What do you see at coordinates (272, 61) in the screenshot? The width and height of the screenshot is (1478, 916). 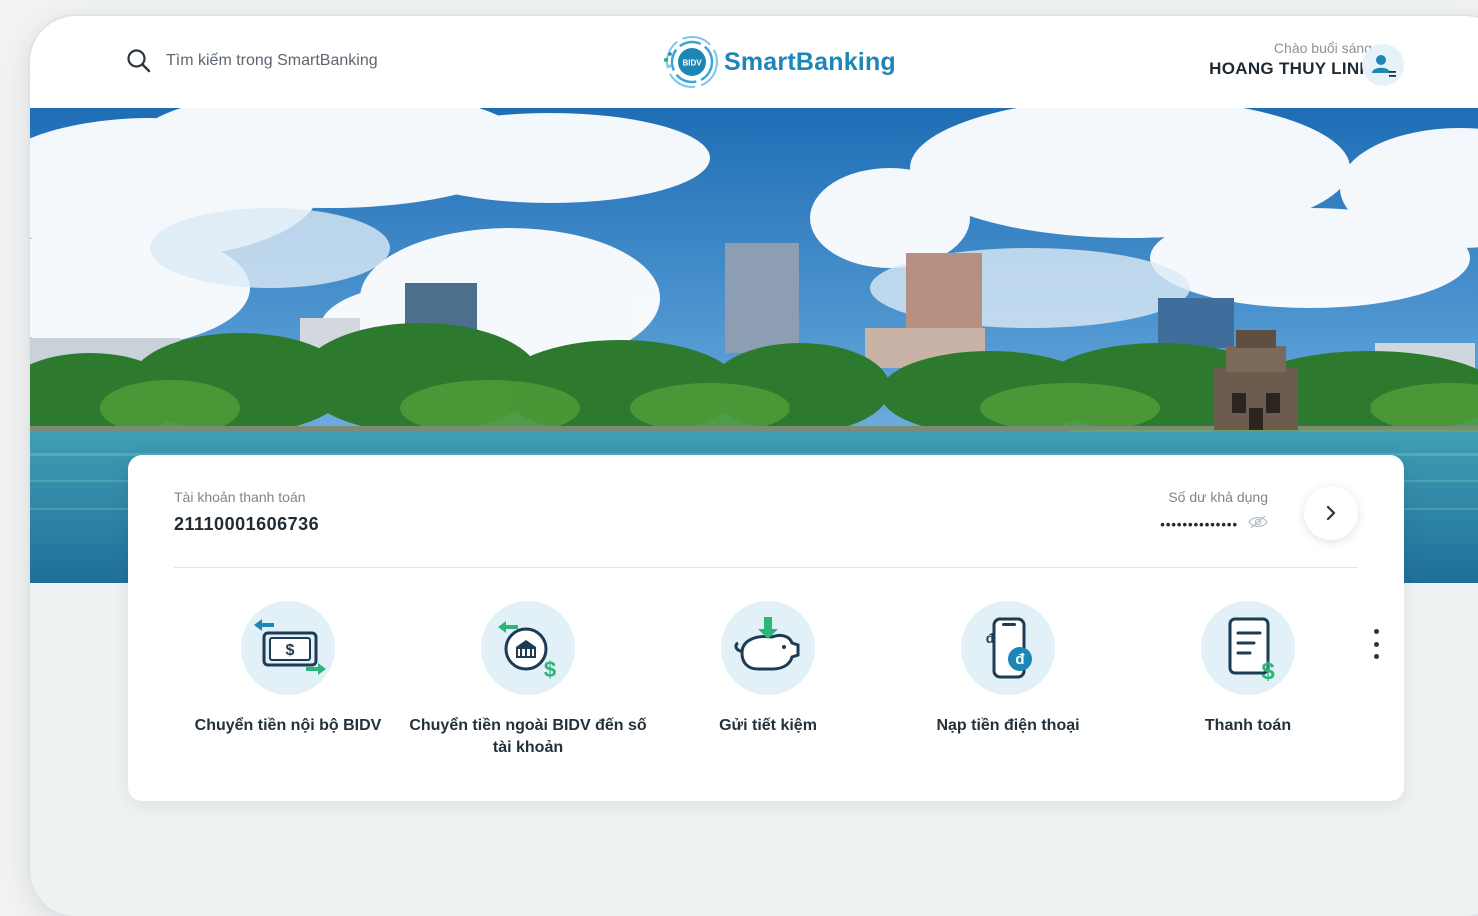 I see `search-input: Tìm kiếm trong SmartBanking` at bounding box center [272, 61].